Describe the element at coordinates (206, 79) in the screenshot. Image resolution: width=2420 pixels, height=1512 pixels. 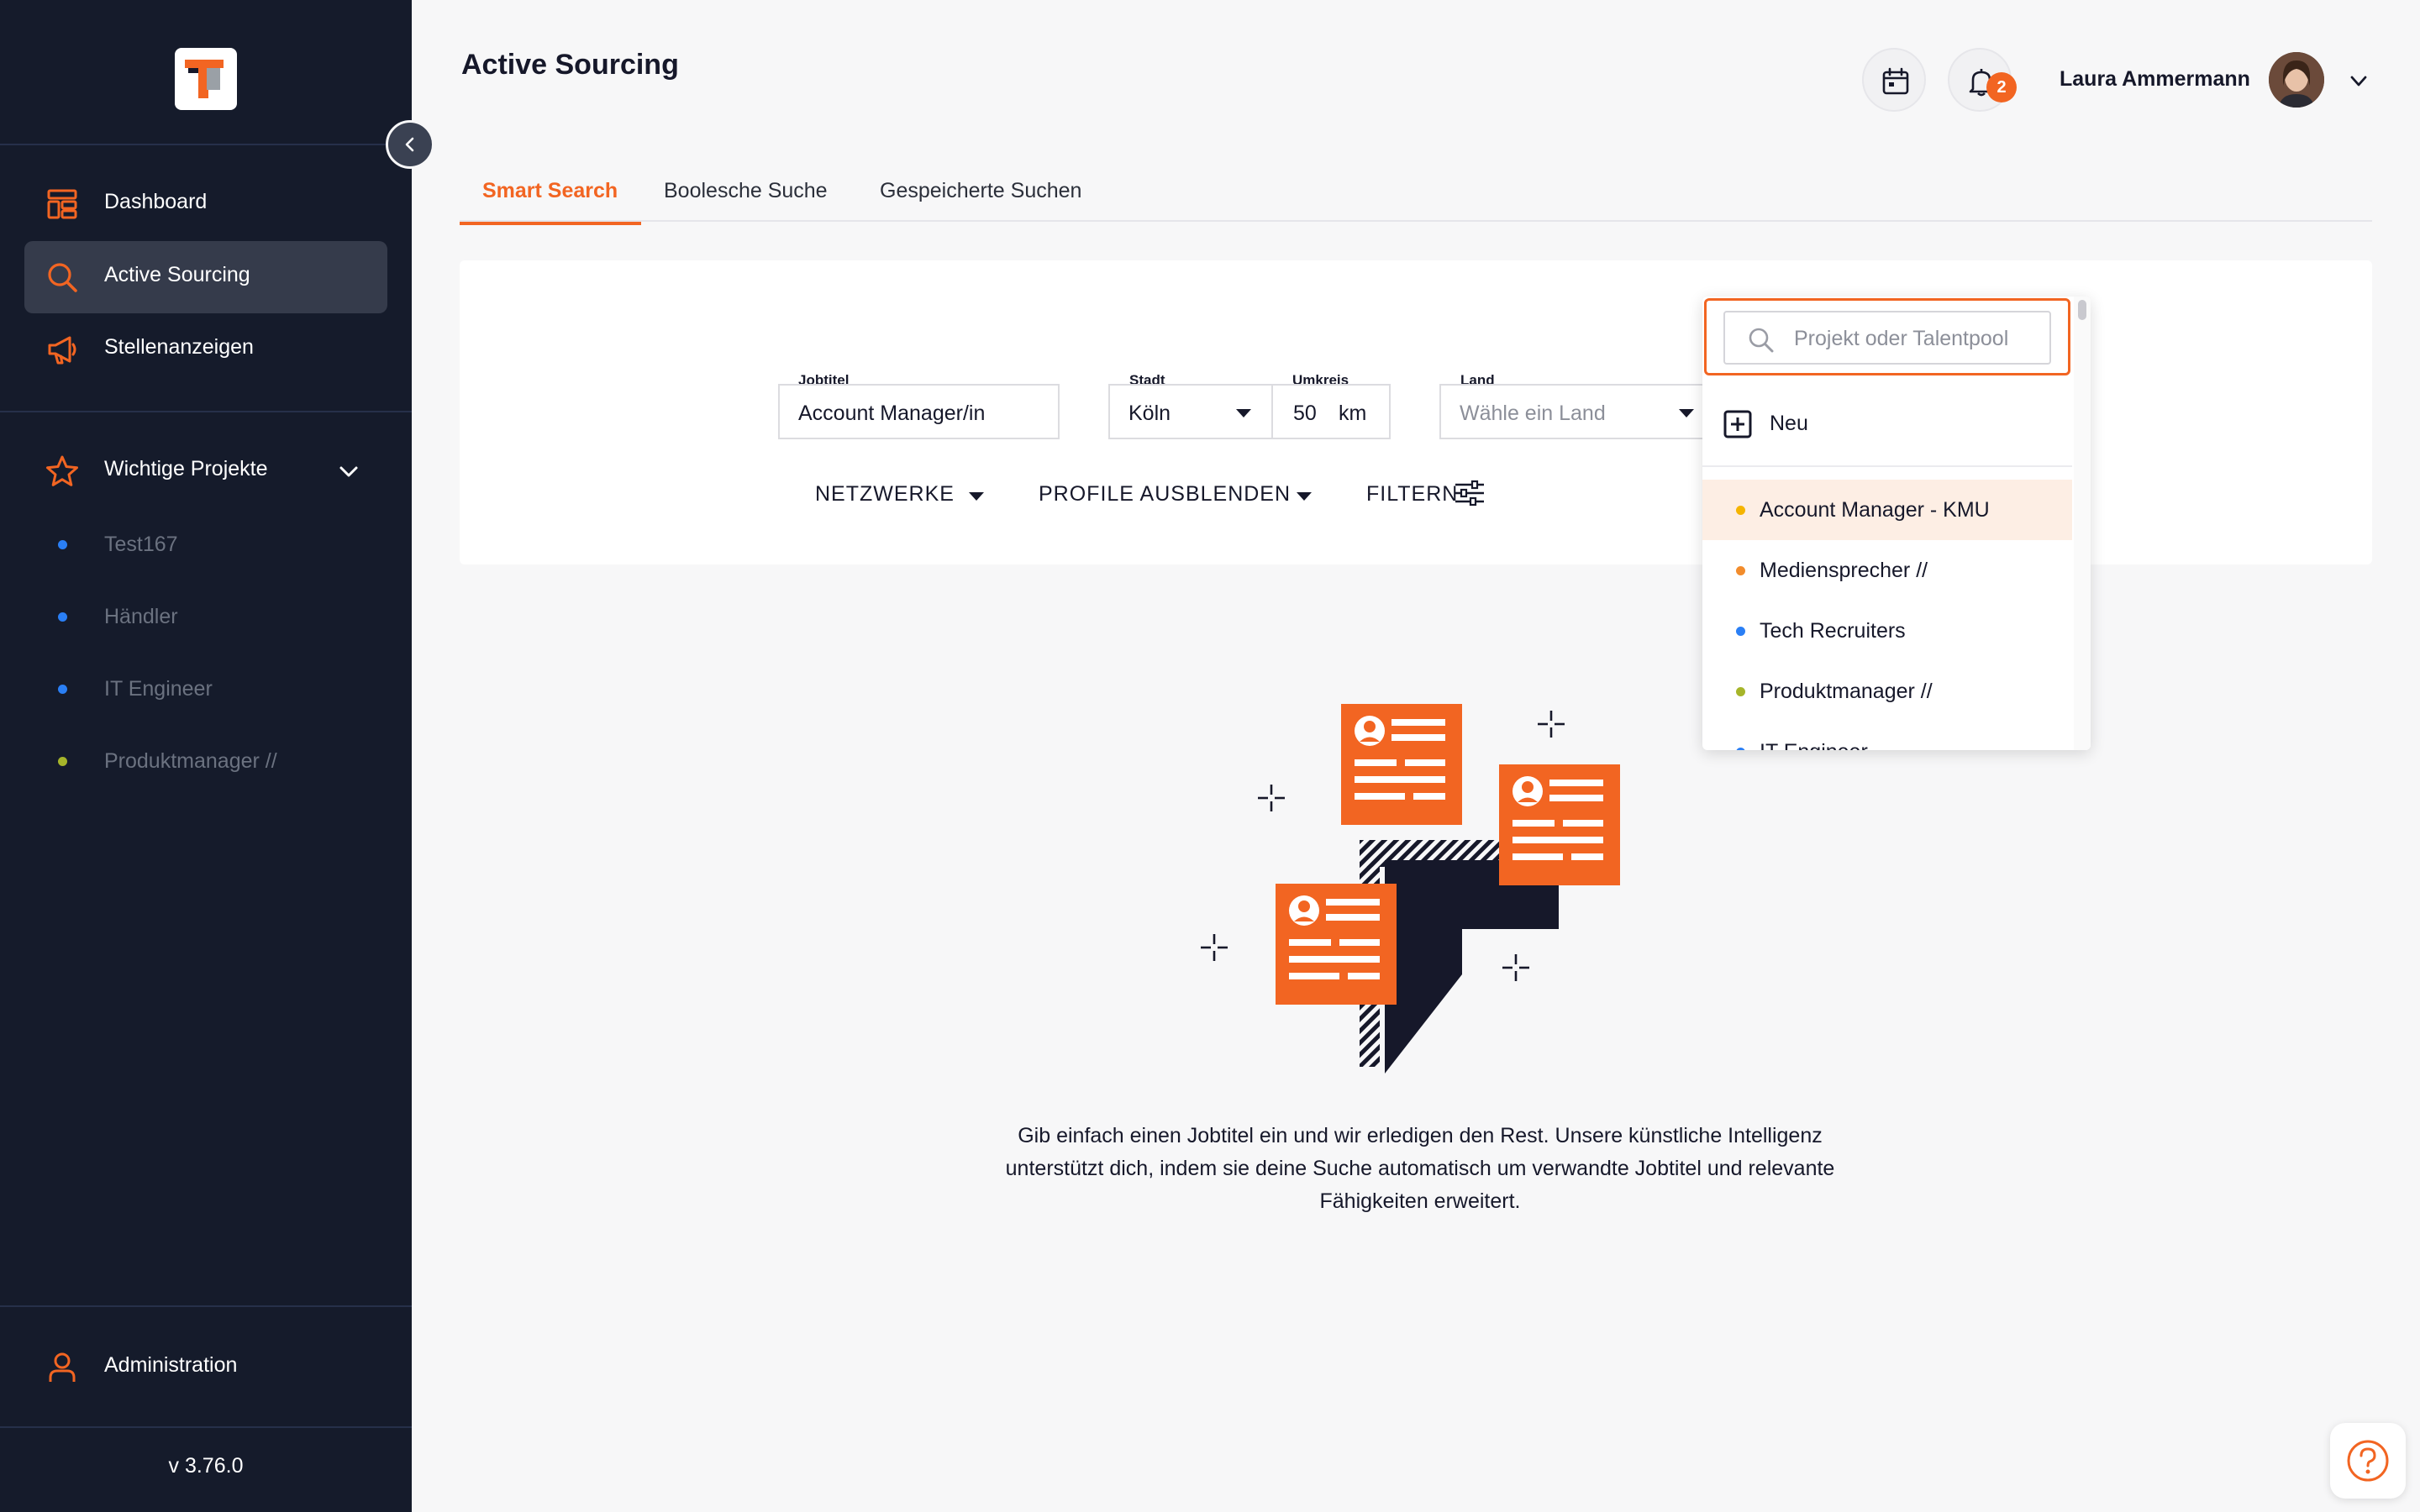
I see `app-logo` at that location.